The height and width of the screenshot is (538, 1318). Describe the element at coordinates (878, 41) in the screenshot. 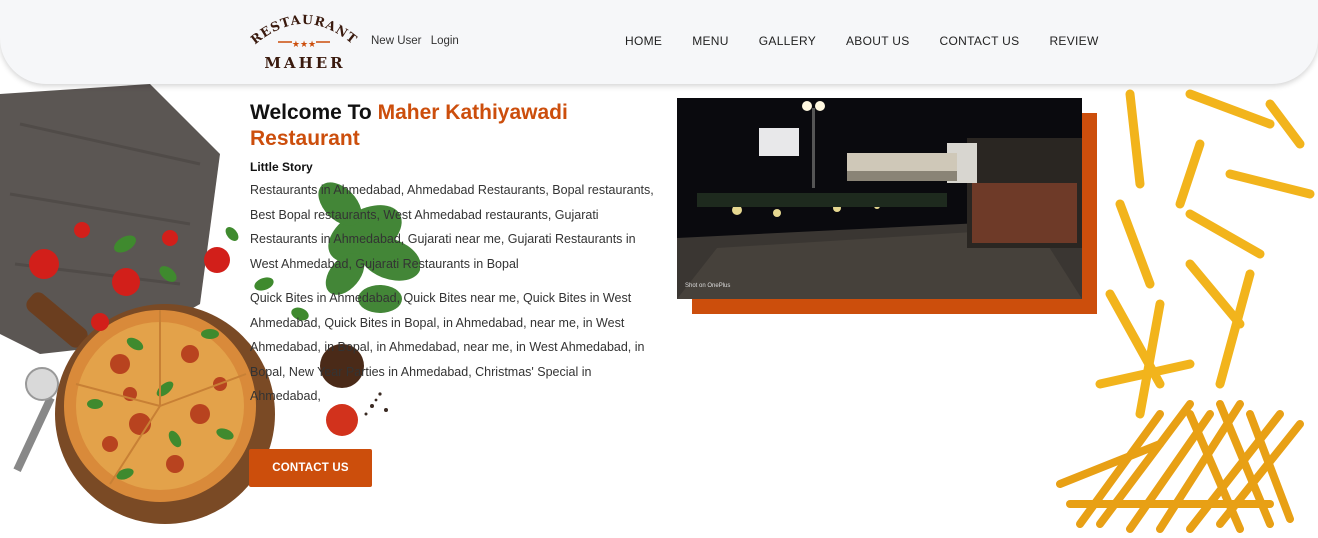

I see `nav-about-us: ABOUT US` at that location.